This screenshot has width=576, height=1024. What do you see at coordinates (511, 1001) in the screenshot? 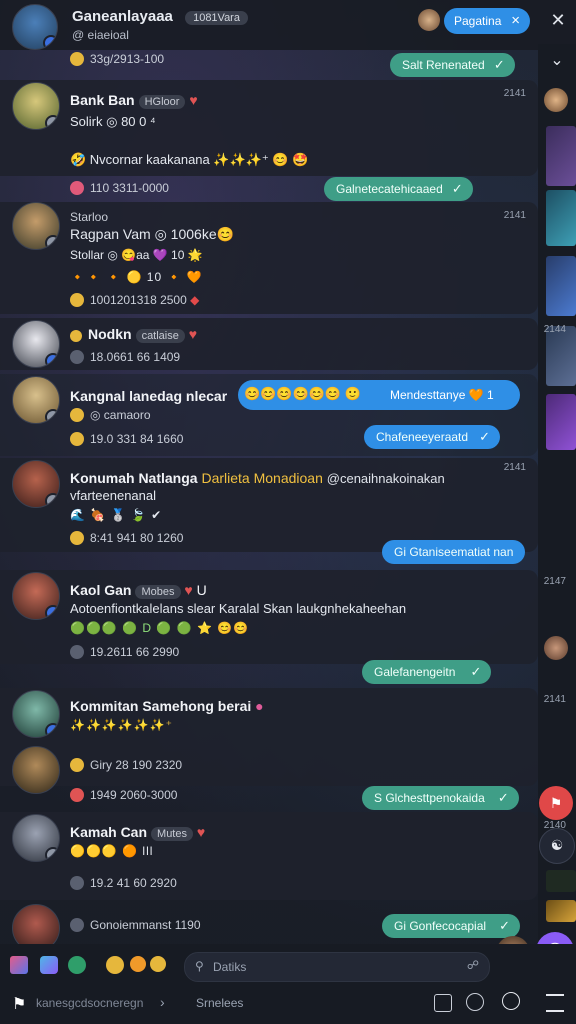
I see `sticker-icon` at bounding box center [511, 1001].